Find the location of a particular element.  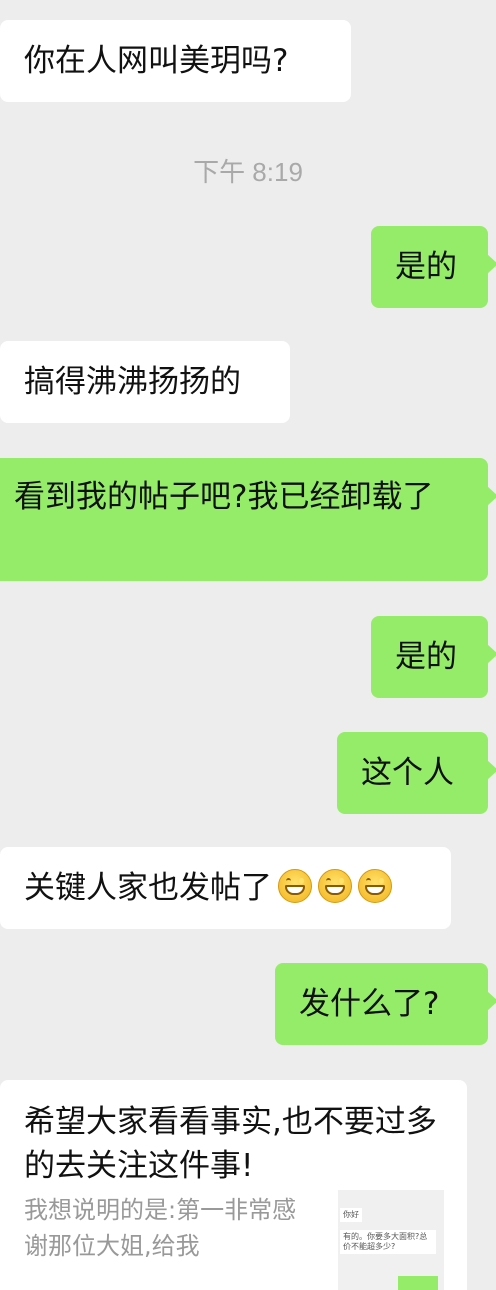

message-bubble-outgoing: 发什么了? is located at coordinates (385, 1004).